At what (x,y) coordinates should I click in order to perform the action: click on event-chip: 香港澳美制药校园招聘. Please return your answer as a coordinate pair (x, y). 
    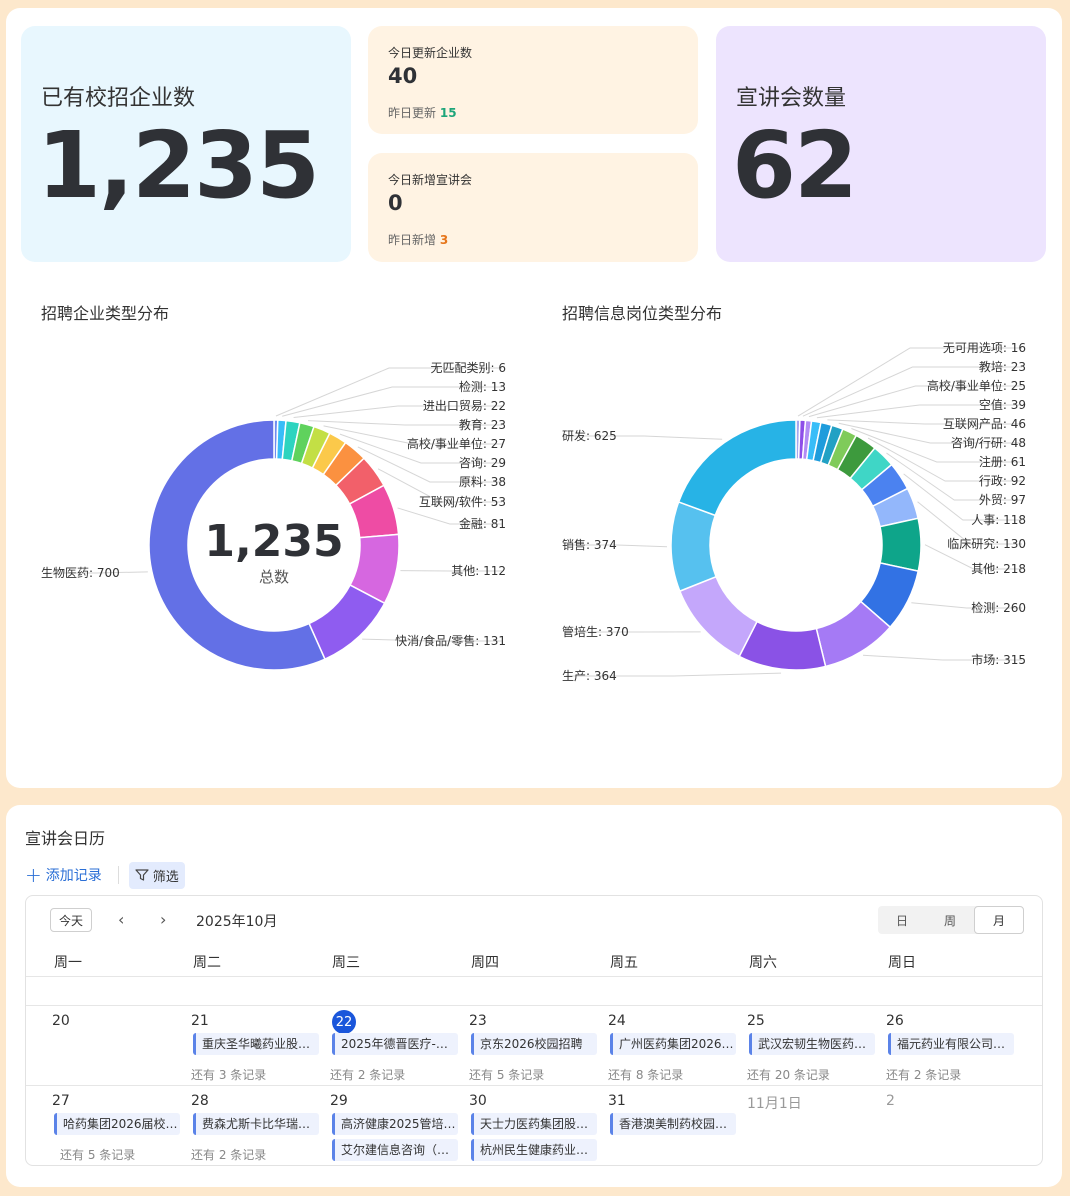
    Looking at the image, I should click on (673, 1124).